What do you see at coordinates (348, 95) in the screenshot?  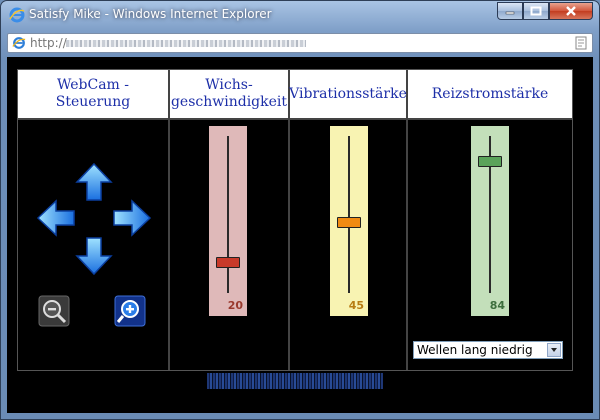 I see `vibration-panel-title: Vibrationsstärke` at bounding box center [348, 95].